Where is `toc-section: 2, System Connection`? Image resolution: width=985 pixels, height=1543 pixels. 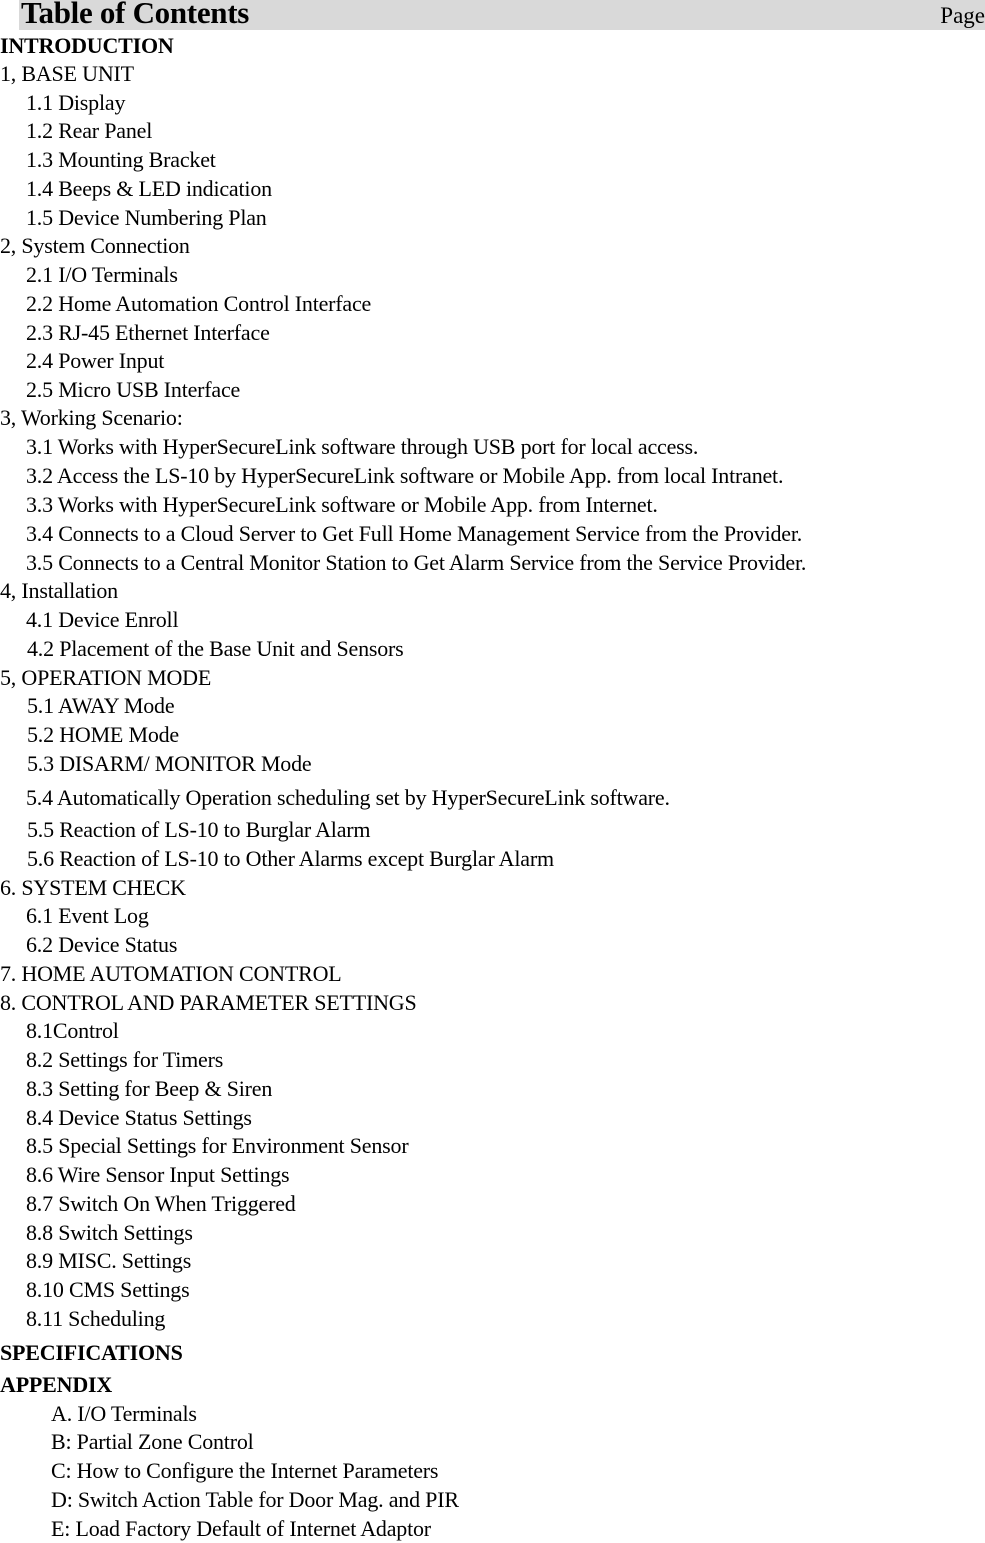 toc-section: 2, System Connection is located at coordinates (95, 246).